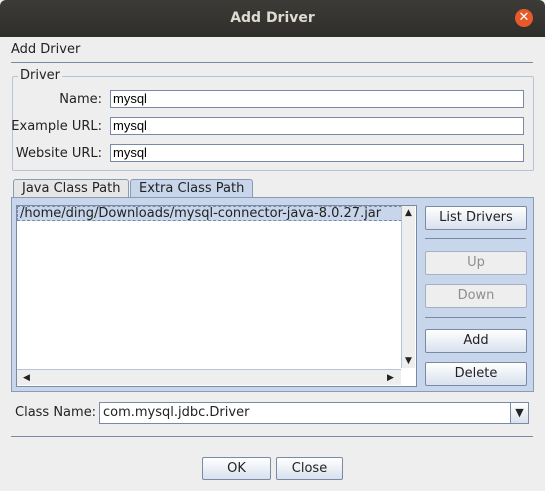 The image size is (545, 491). I want to click on ok-button: OK, so click(236, 468).